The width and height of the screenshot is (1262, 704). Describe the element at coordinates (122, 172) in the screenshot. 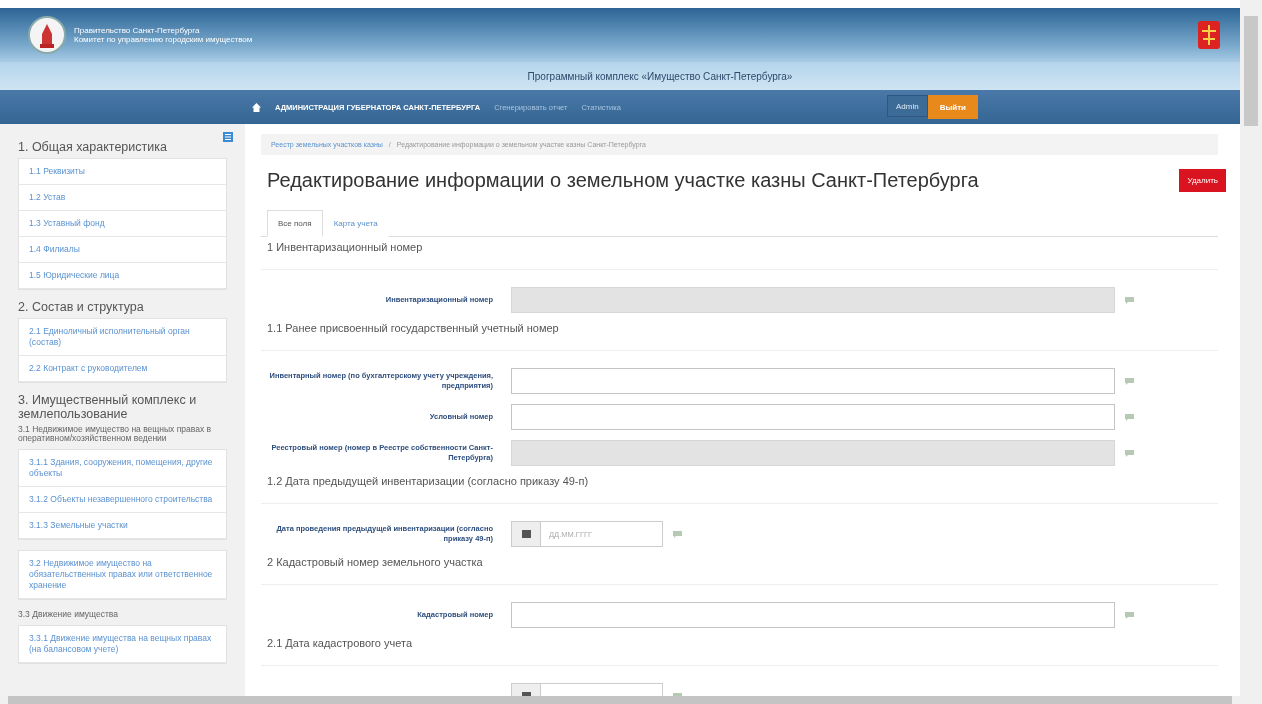

I see `sidebar-link: 1.1 Реквизиты` at that location.